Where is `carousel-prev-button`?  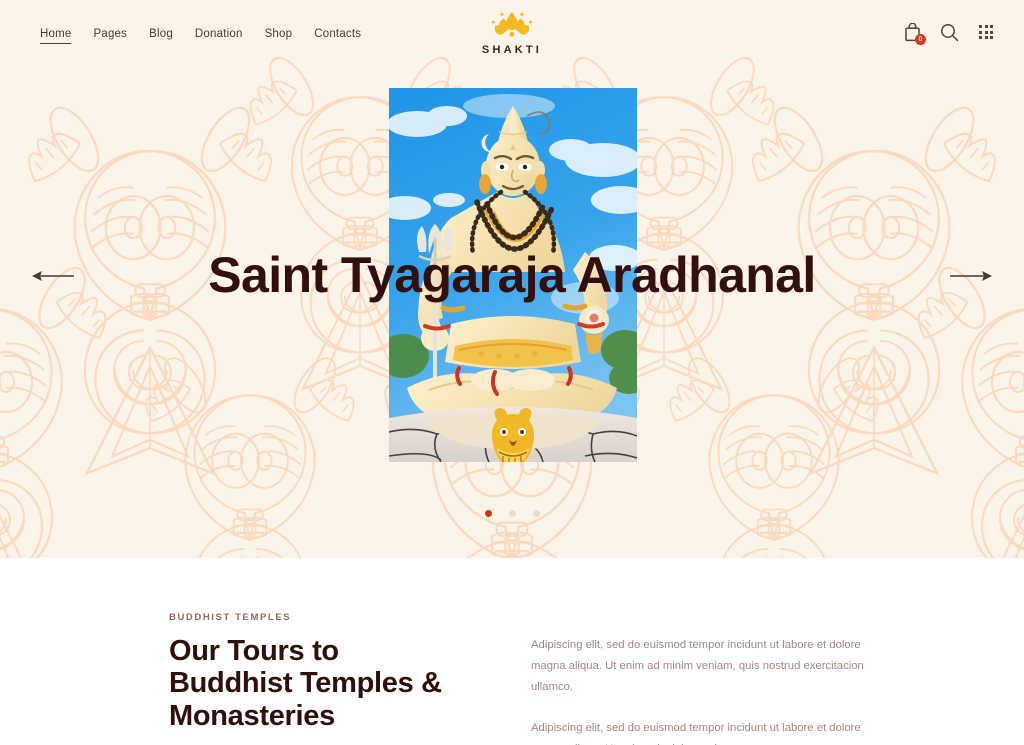 carousel-prev-button is located at coordinates (53, 276).